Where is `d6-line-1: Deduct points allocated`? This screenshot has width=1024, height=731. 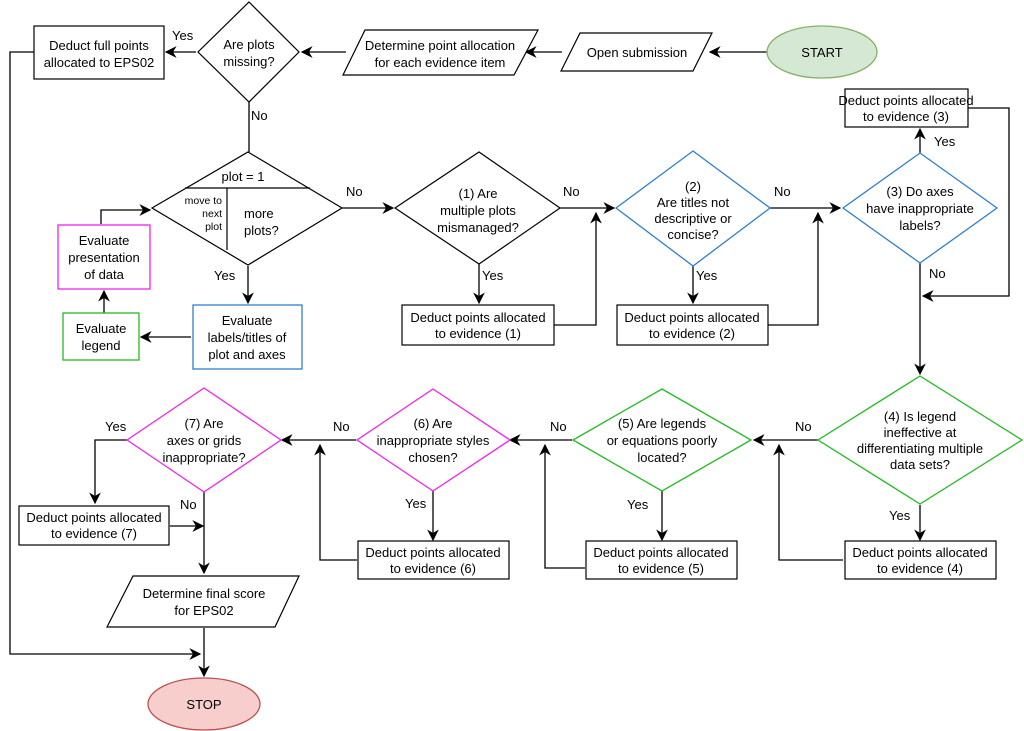 d6-line-1: Deduct points allocated is located at coordinates (432, 552).